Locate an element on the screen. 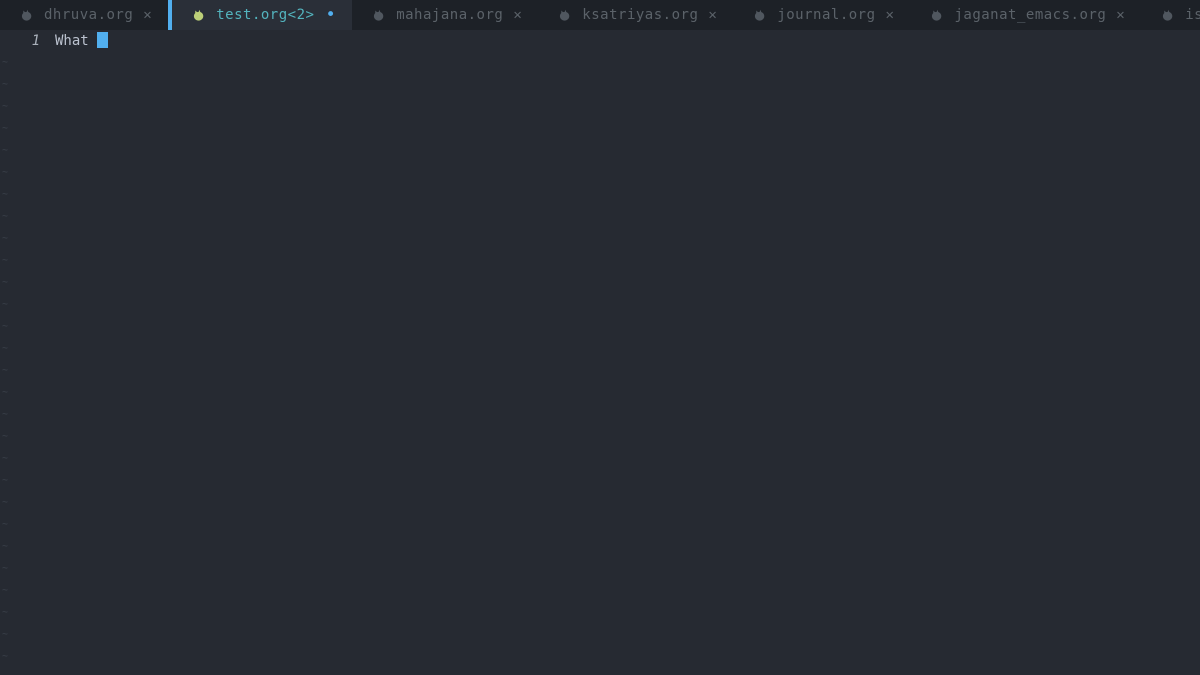  tab-label: jaganat_emacs.org is located at coordinates (1030, 15).